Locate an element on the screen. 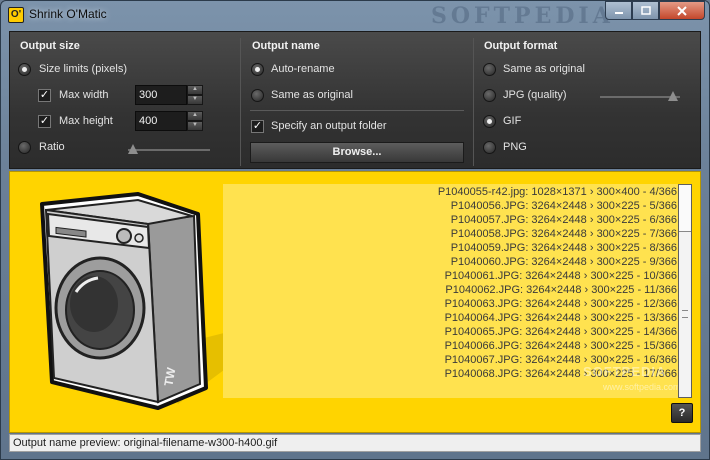  format-png-label: PNG is located at coordinates (515, 147).